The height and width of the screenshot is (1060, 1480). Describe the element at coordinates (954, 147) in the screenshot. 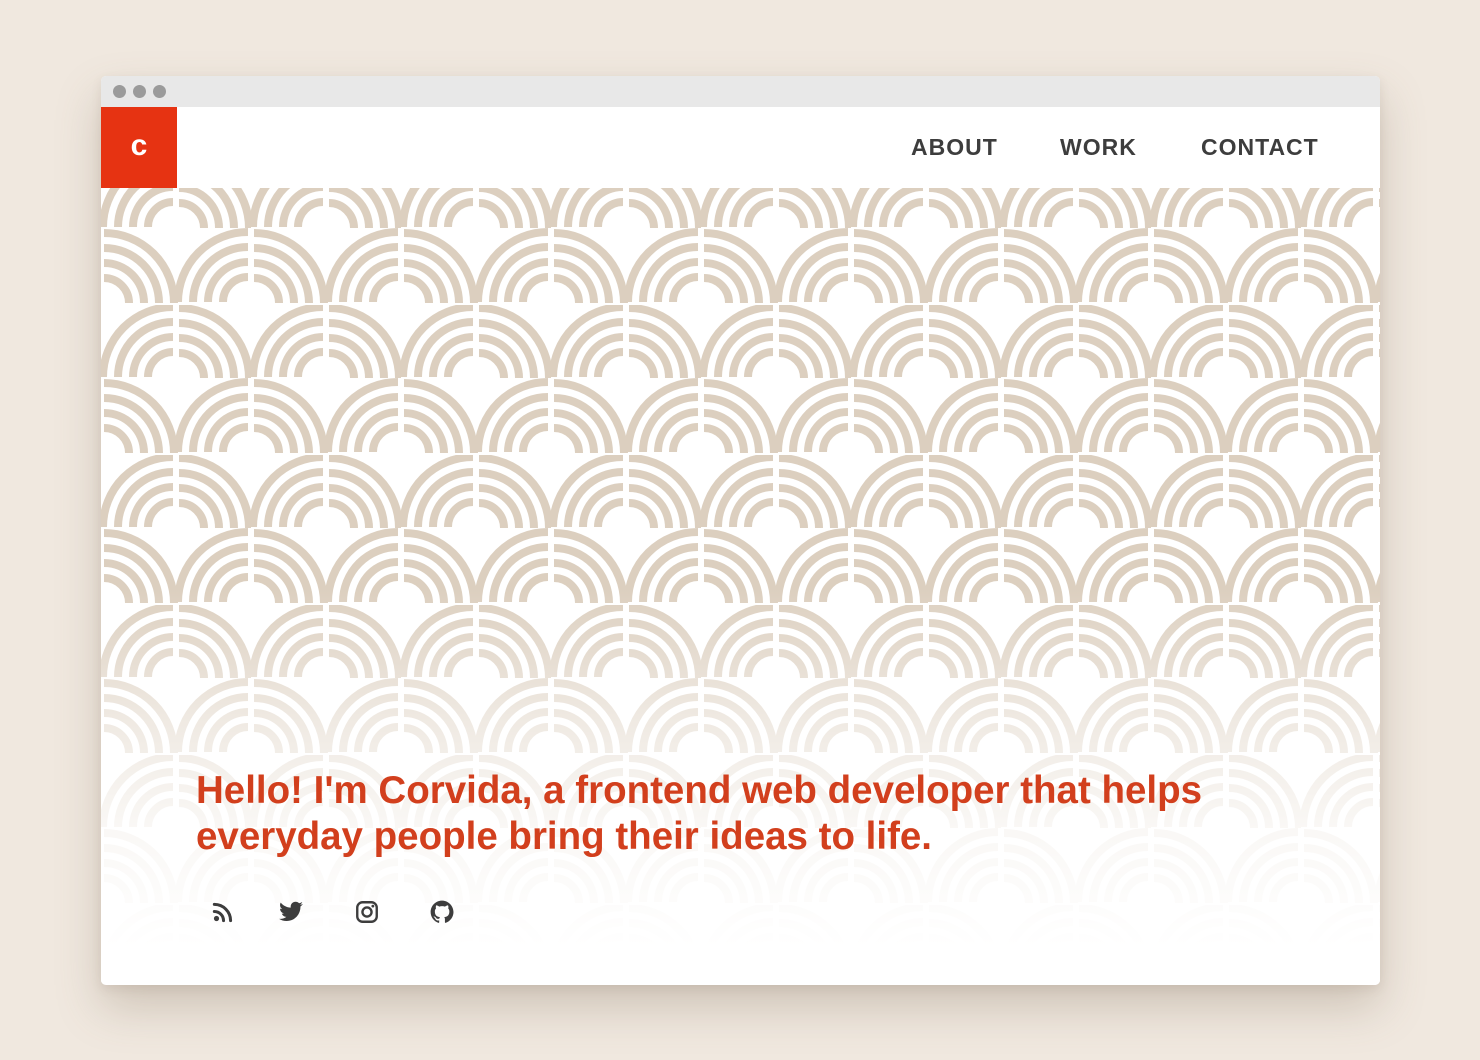

I see `nav-link-about: ABOUT` at that location.